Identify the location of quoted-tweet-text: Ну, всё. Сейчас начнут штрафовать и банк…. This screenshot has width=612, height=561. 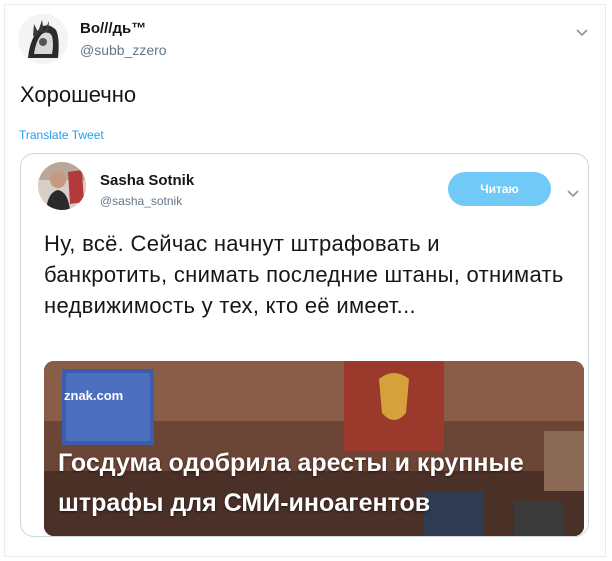
(304, 274).